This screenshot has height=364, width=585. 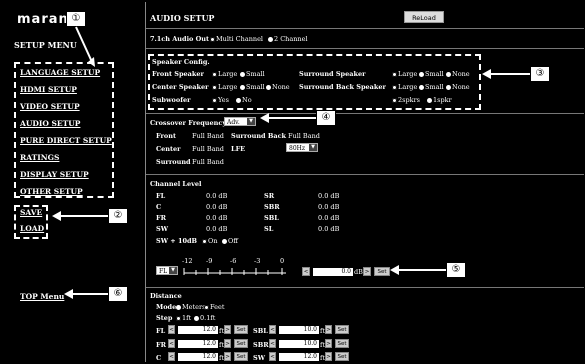 I want to click on menu-display-setup: DISPLAY SETUP, so click(x=54, y=174).